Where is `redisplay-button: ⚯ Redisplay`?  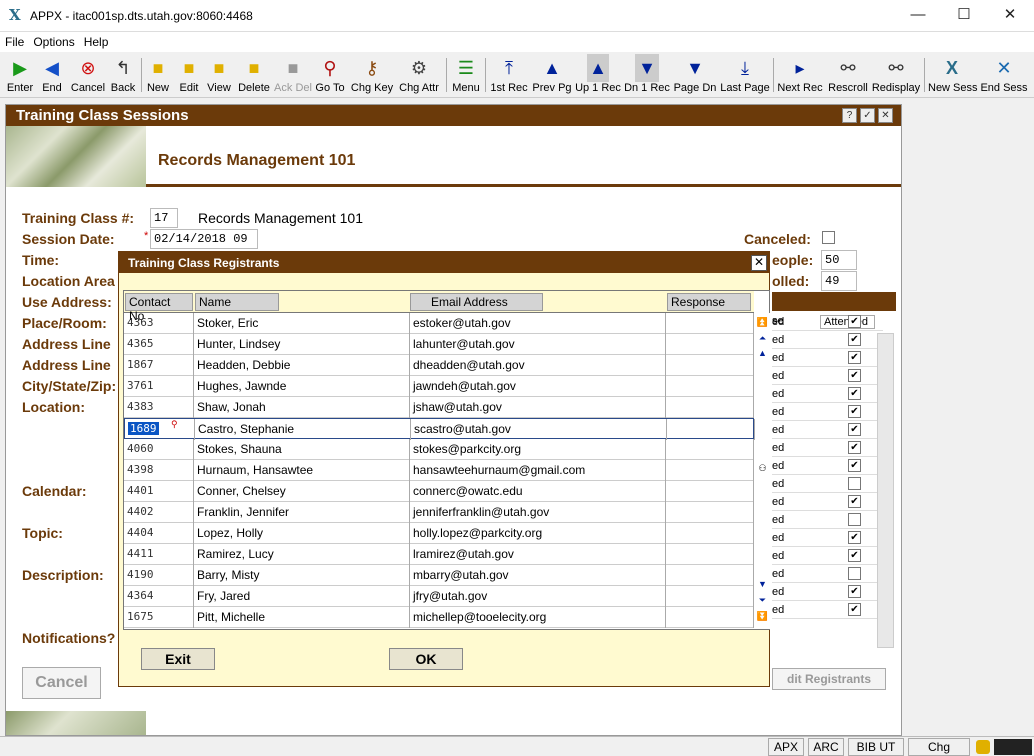
redisplay-button: ⚯ Redisplay is located at coordinates (896, 75).